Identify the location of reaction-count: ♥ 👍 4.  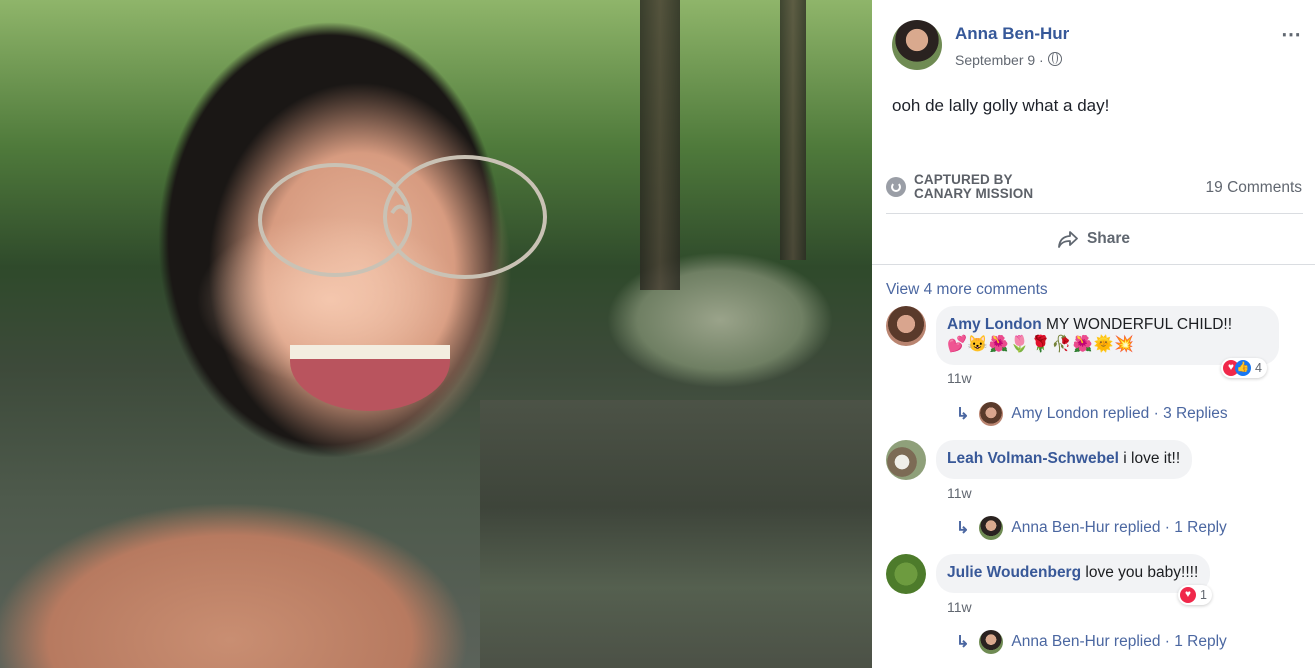
(1244, 368).